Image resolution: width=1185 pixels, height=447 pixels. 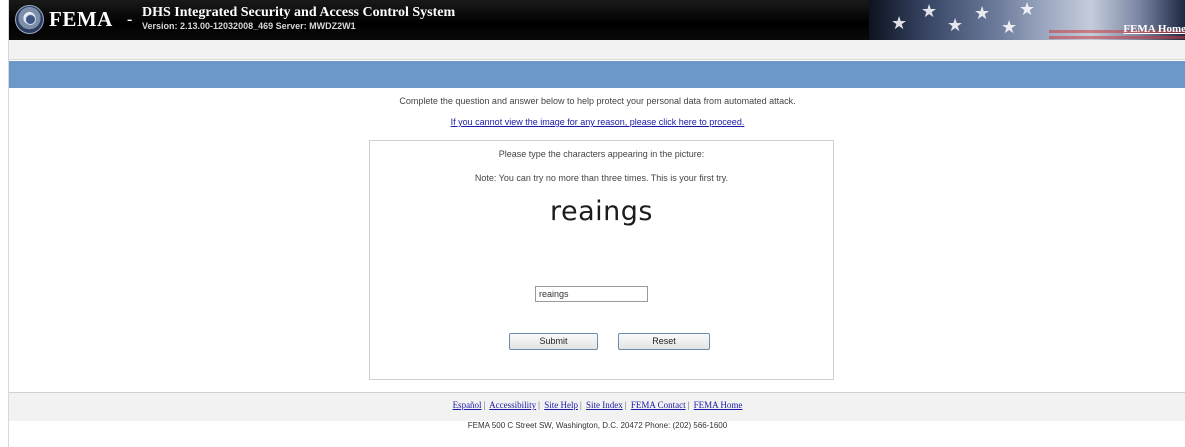 What do you see at coordinates (597, 74) in the screenshot?
I see `blue-nav-bar` at bounding box center [597, 74].